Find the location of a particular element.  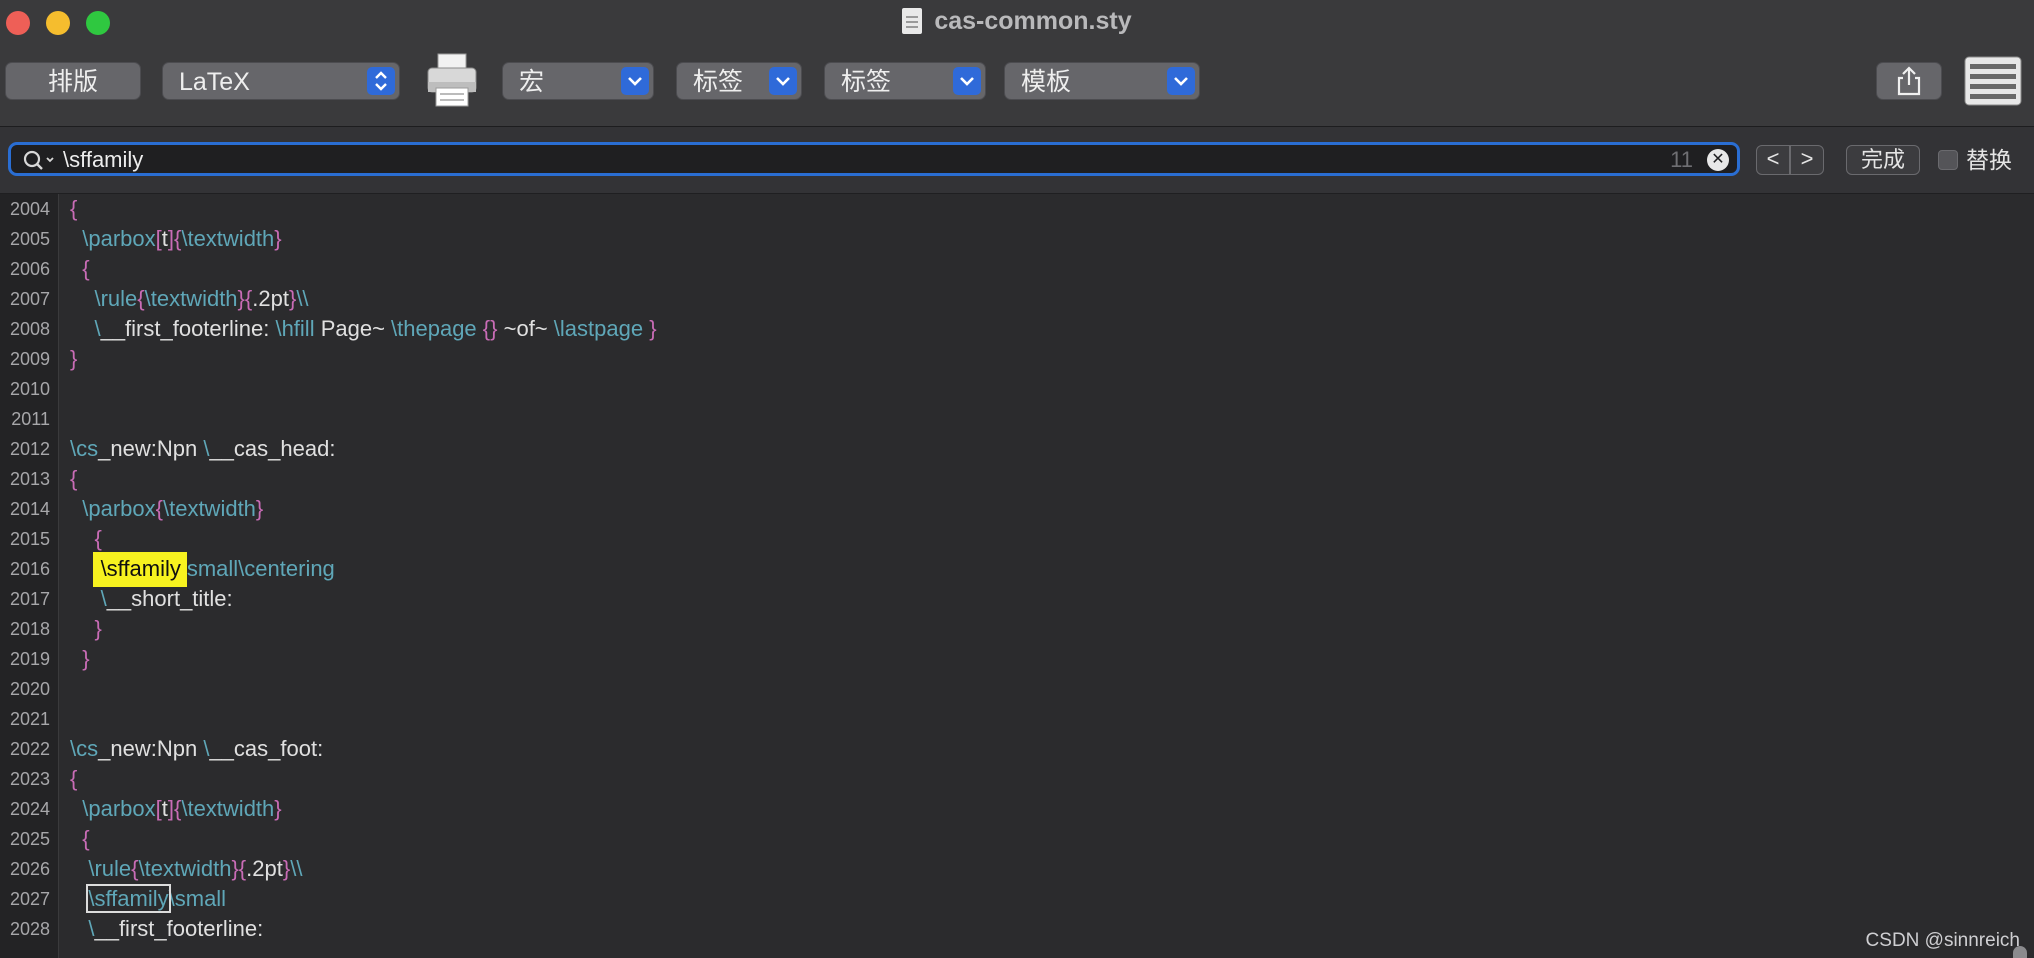

line-number: 2009 is located at coordinates (29, 359).